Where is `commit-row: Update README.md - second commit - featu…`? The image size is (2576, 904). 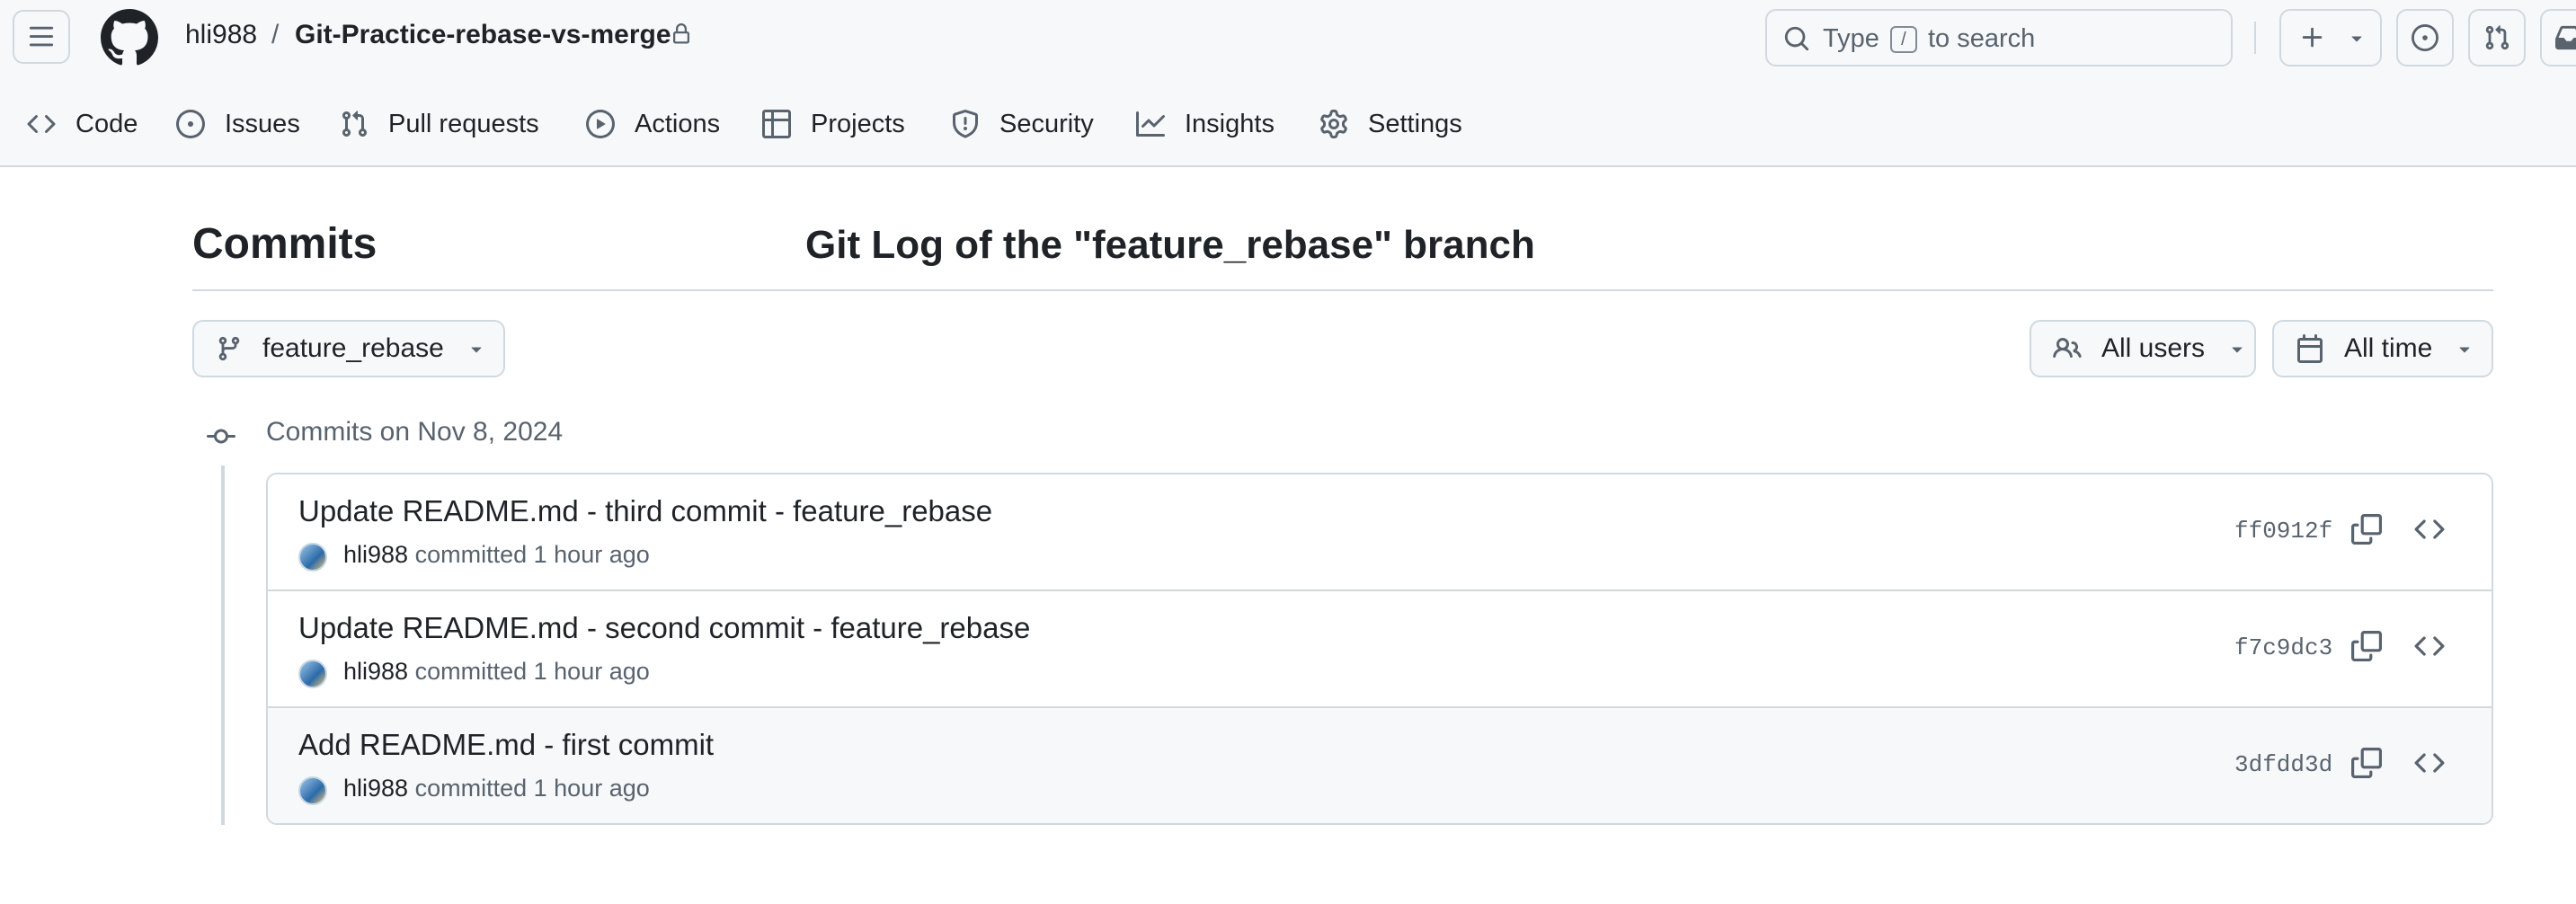 commit-row: Update README.md - second commit - featu… is located at coordinates (1380, 649).